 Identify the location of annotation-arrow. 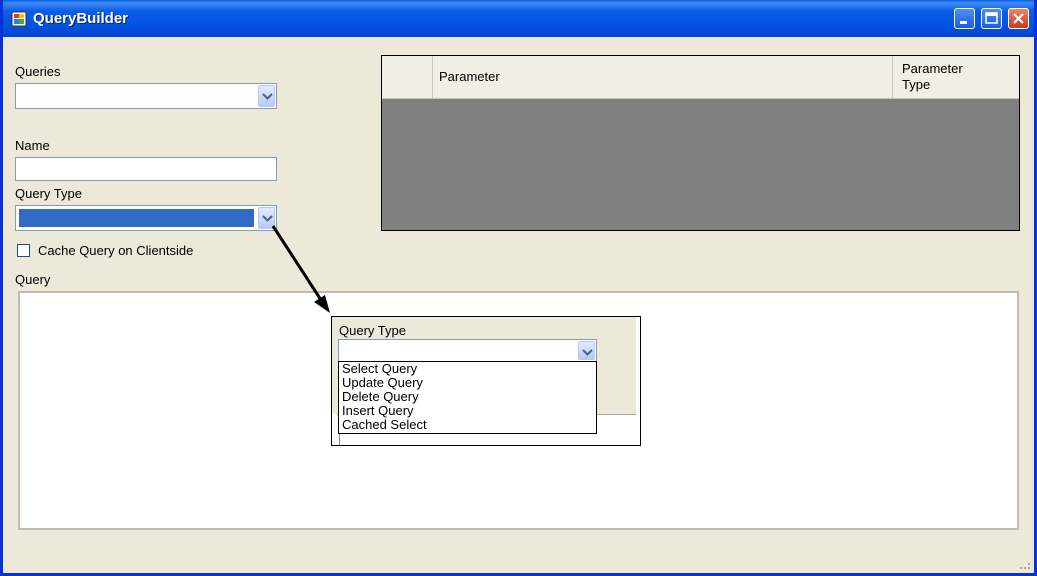
(300, 269).